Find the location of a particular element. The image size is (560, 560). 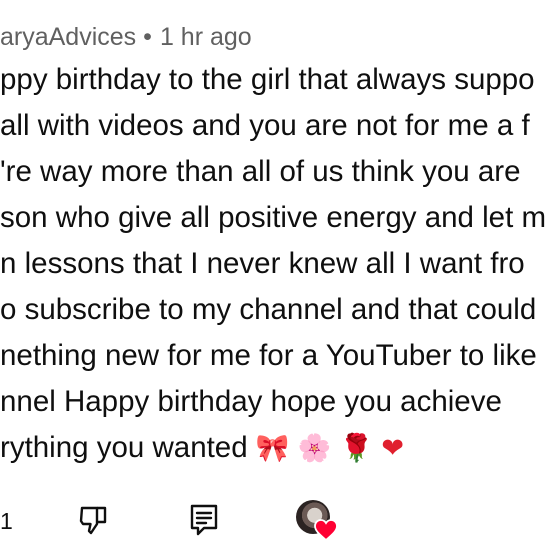

reply-comment-icon is located at coordinates (204, 520).